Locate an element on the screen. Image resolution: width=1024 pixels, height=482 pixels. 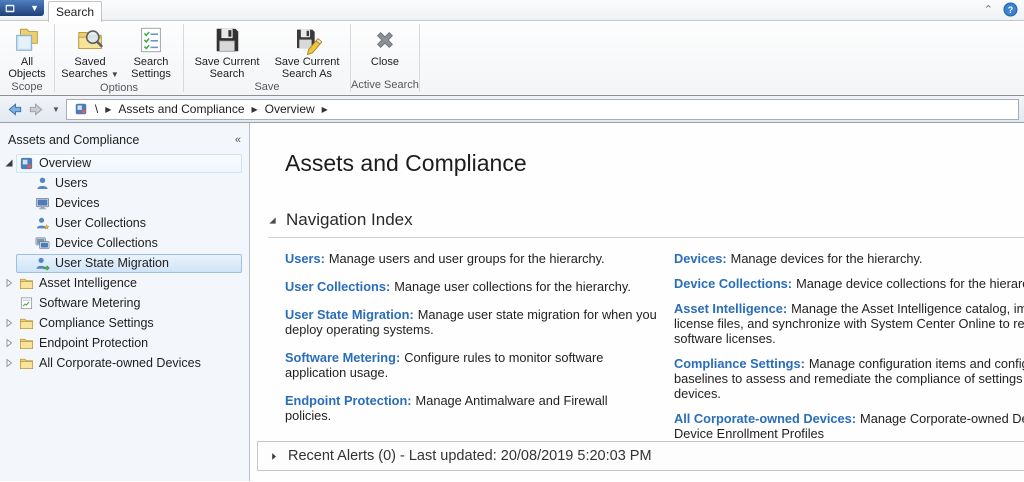
collapse-pane-icon: « is located at coordinates (238, 140).